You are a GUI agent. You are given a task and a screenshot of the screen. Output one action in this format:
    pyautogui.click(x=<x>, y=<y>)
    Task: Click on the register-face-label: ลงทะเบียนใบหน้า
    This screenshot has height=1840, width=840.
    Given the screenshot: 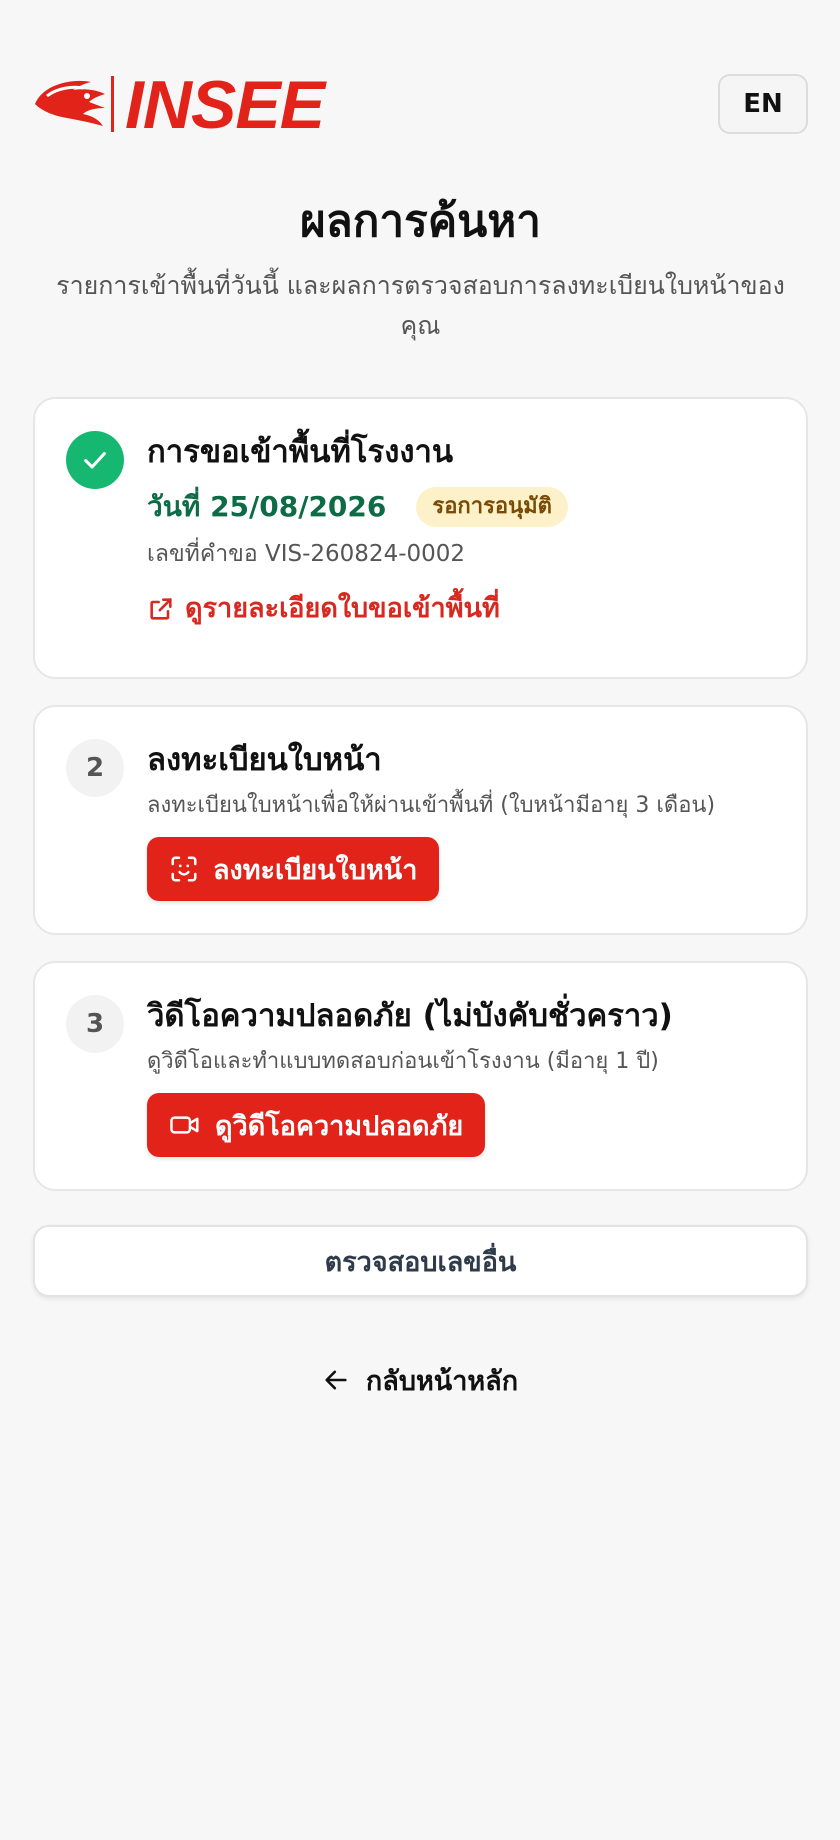 What is the action you would take?
    pyautogui.click(x=315, y=870)
    